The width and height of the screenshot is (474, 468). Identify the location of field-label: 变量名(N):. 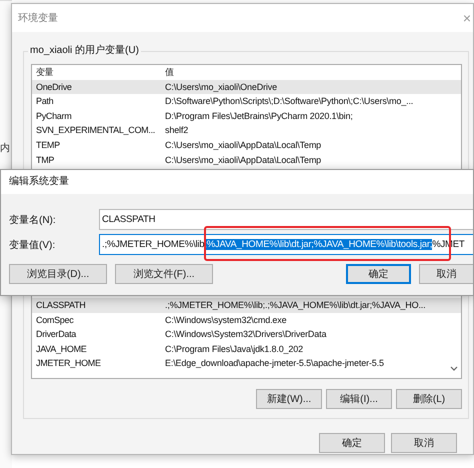
(32, 220).